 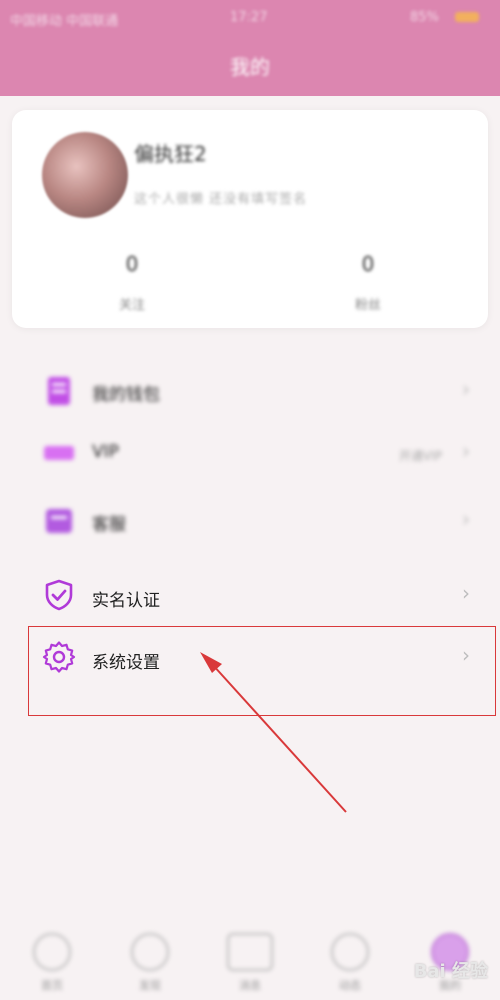 What do you see at coordinates (150, 952) in the screenshot?
I see `bulb-icon` at bounding box center [150, 952].